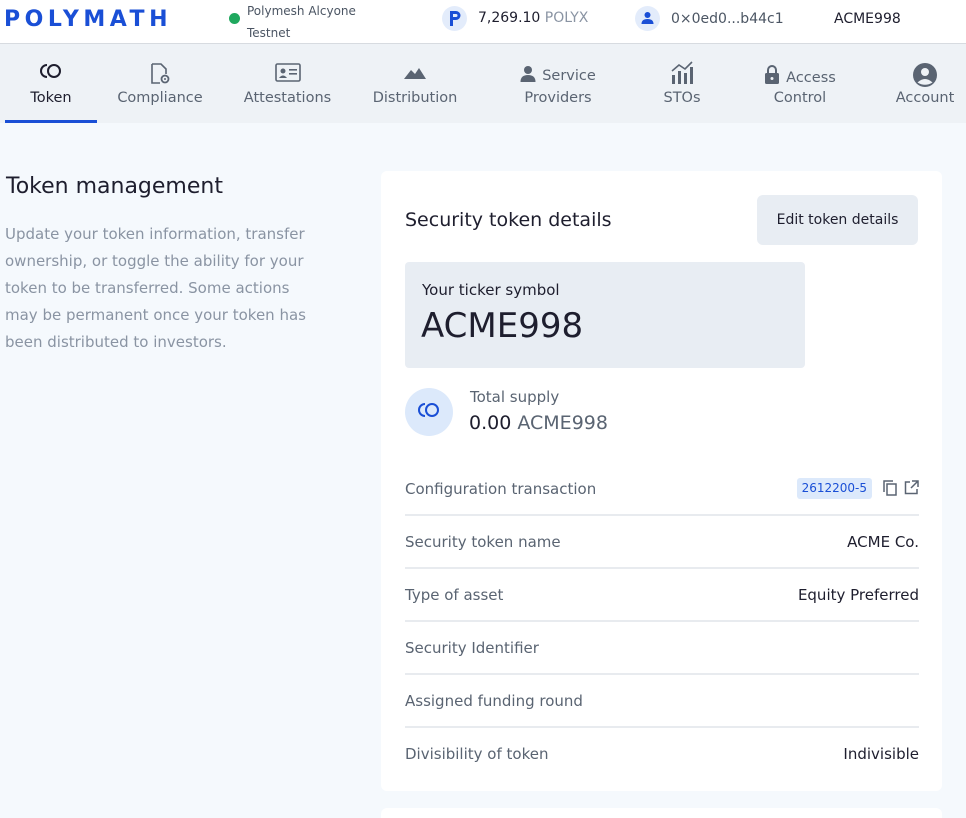 This screenshot has height=818, width=966. Describe the element at coordinates (772, 77) in the screenshot. I see `lock-icon` at that location.